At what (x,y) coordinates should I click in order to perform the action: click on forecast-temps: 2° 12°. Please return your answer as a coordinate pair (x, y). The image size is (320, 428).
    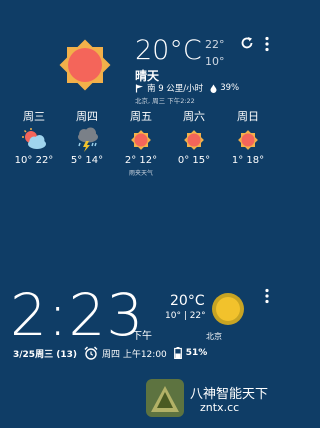
    Looking at the image, I should click on (141, 160).